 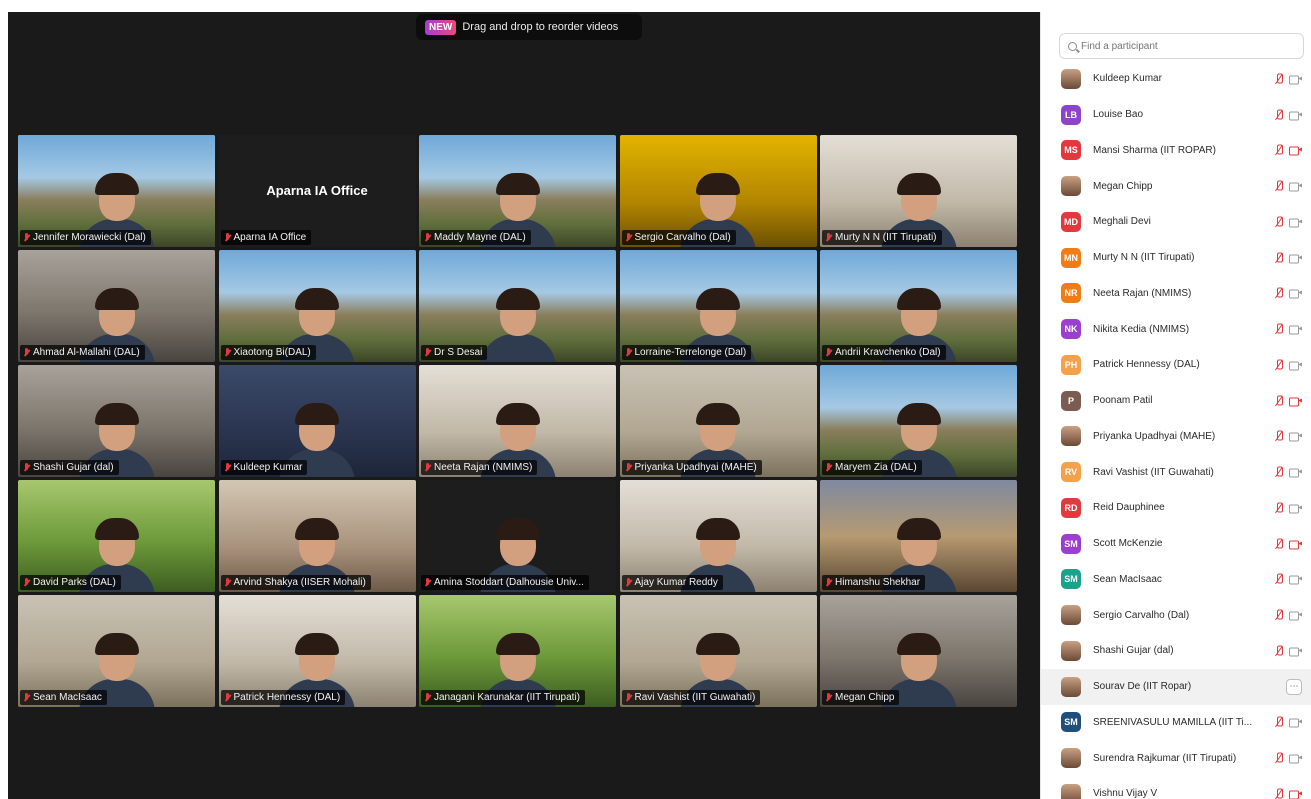 I want to click on video-tile: Jennifer Morawiecki (Dal), so click(x=116, y=191).